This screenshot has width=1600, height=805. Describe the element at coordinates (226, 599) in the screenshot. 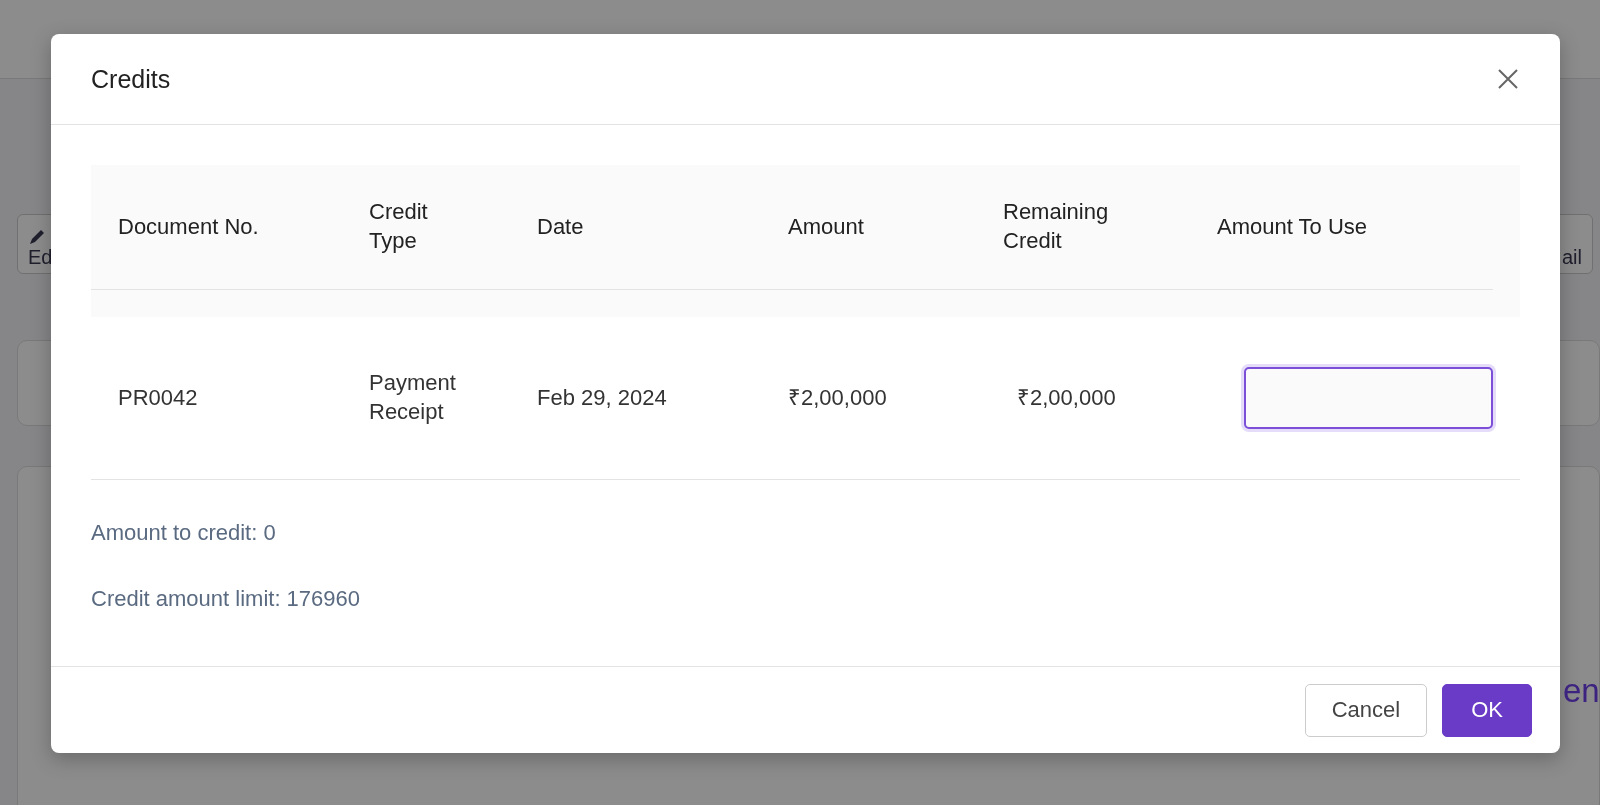

I see `summary-text: Credit amount limit: 176960` at that location.